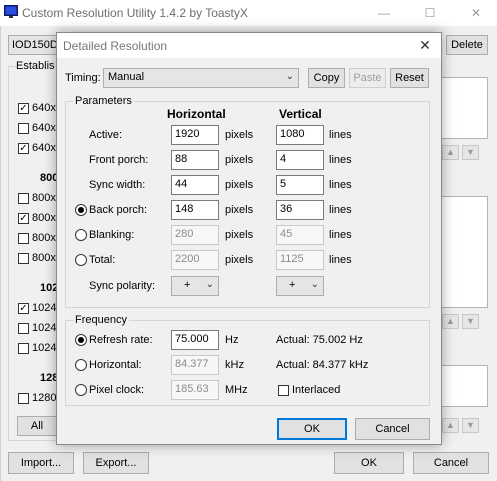  I want to click on active-v-input: 1080, so click(300, 135).